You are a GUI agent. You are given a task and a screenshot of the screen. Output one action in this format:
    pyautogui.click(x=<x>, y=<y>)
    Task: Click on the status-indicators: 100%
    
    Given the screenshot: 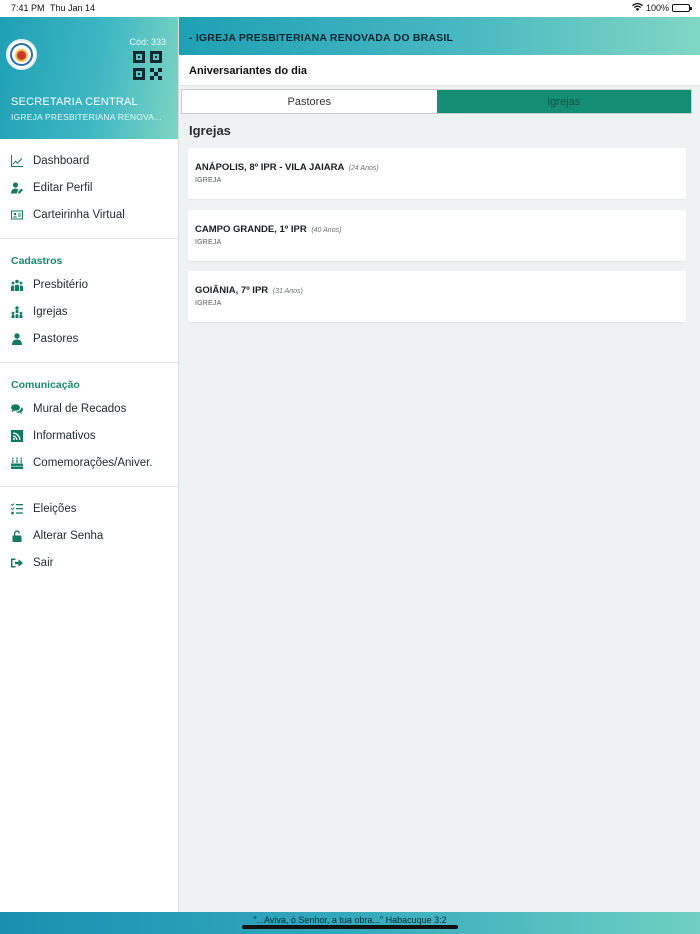 What is the action you would take?
    pyautogui.click(x=661, y=8)
    